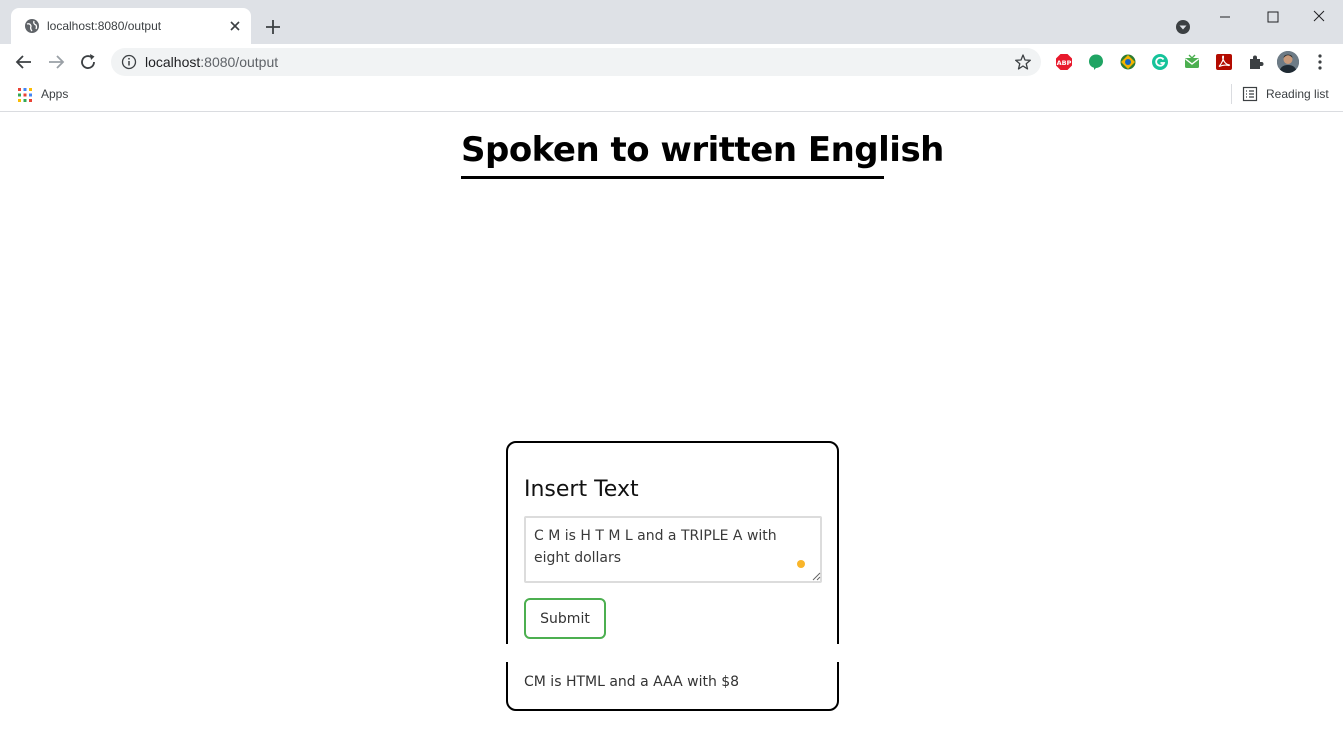 This screenshot has width=1343, height=753. I want to click on bookmarks-bar: Apps Reading list, so click(671, 96).